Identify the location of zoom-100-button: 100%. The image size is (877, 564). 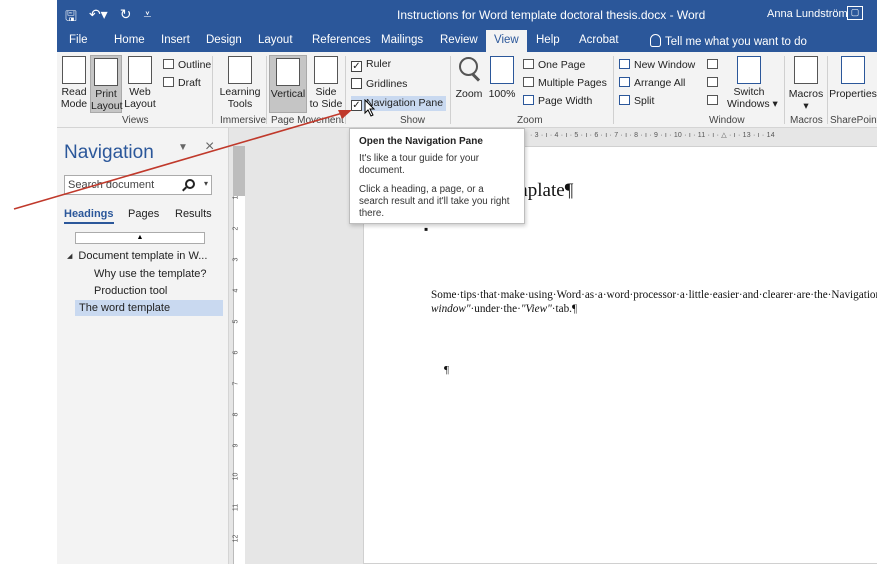
(502, 78).